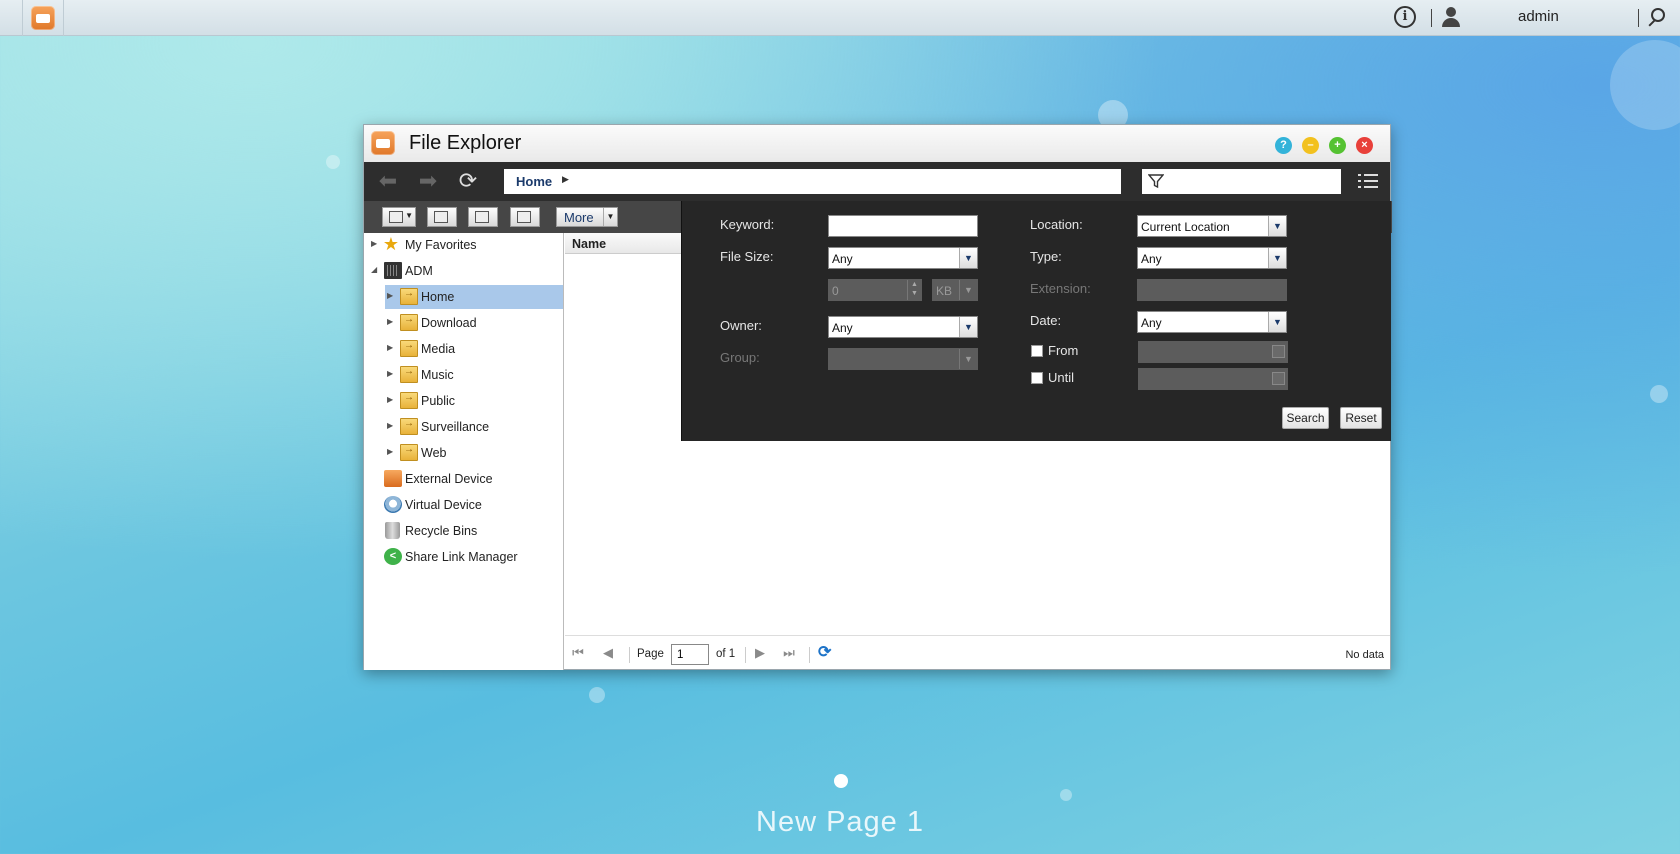 The image size is (1680, 854). What do you see at coordinates (1212, 226) in the screenshot?
I see `location-select: Current Location ▼` at bounding box center [1212, 226].